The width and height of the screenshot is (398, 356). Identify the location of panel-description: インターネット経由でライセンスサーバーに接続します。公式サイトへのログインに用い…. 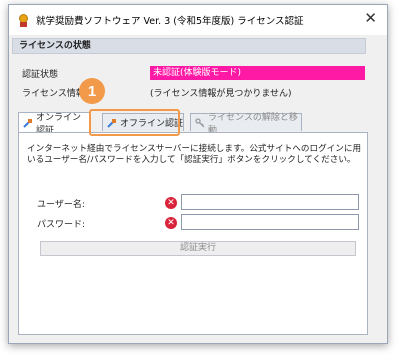
(194, 154).